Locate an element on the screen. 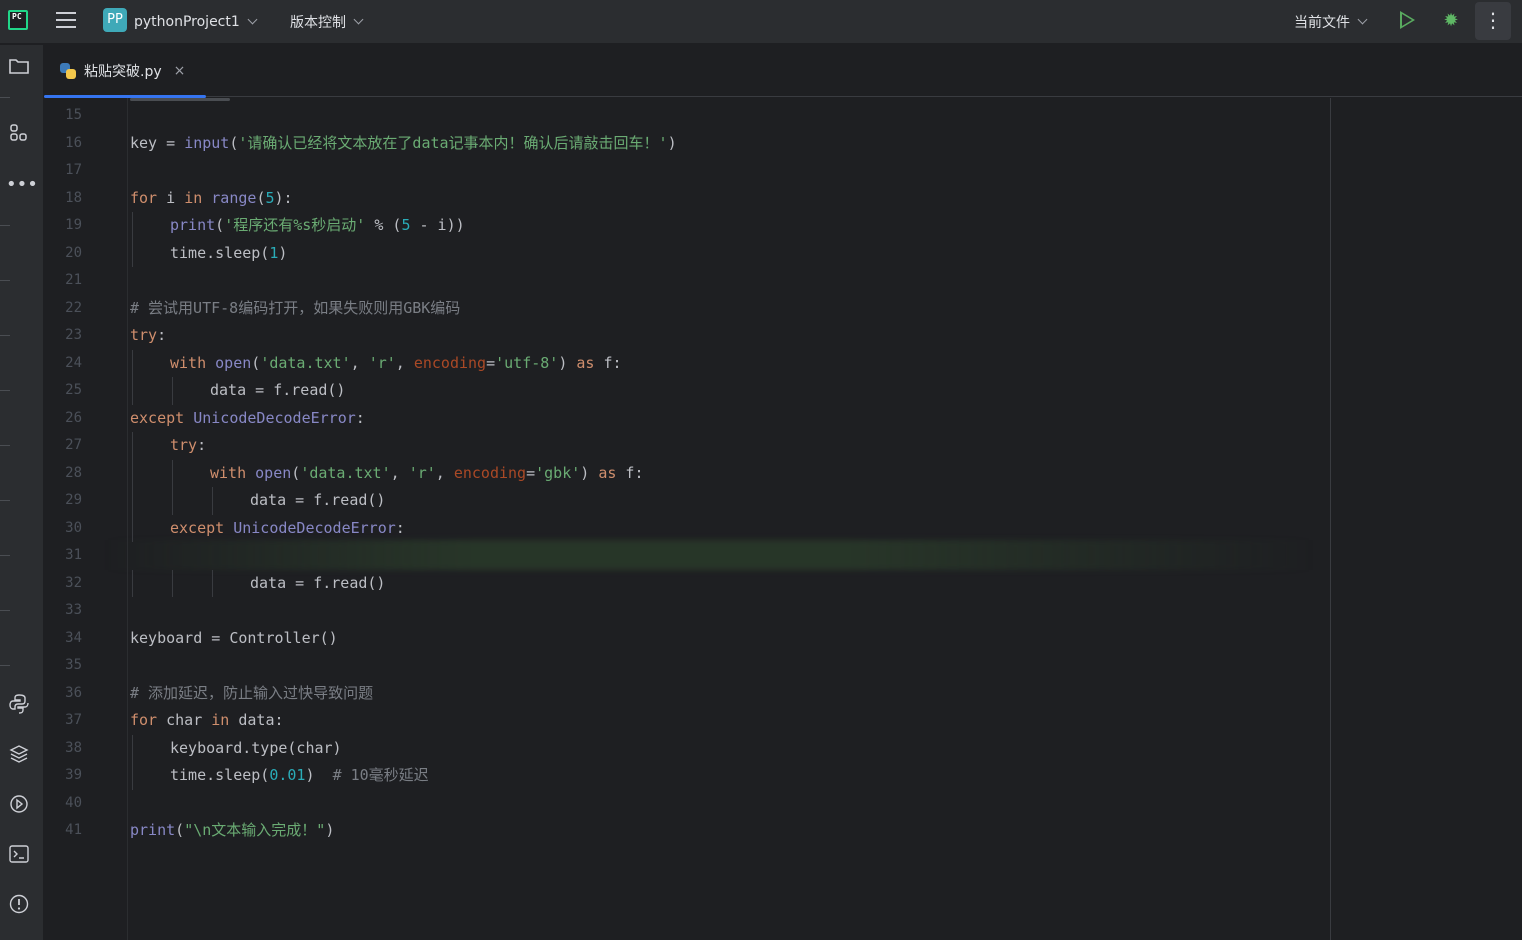 The image size is (1522, 940). code-token: 'utf-8' is located at coordinates (527, 362).